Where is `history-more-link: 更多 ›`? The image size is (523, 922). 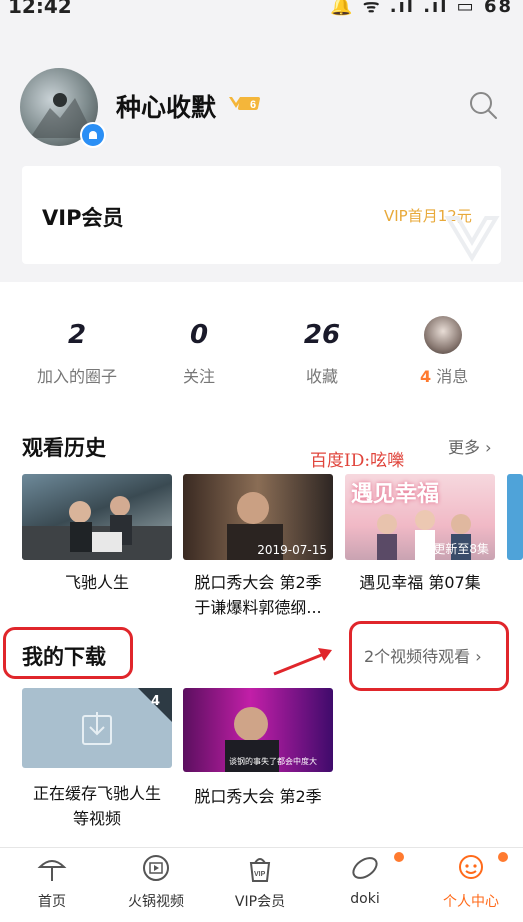 history-more-link: 更多 › is located at coordinates (470, 446).